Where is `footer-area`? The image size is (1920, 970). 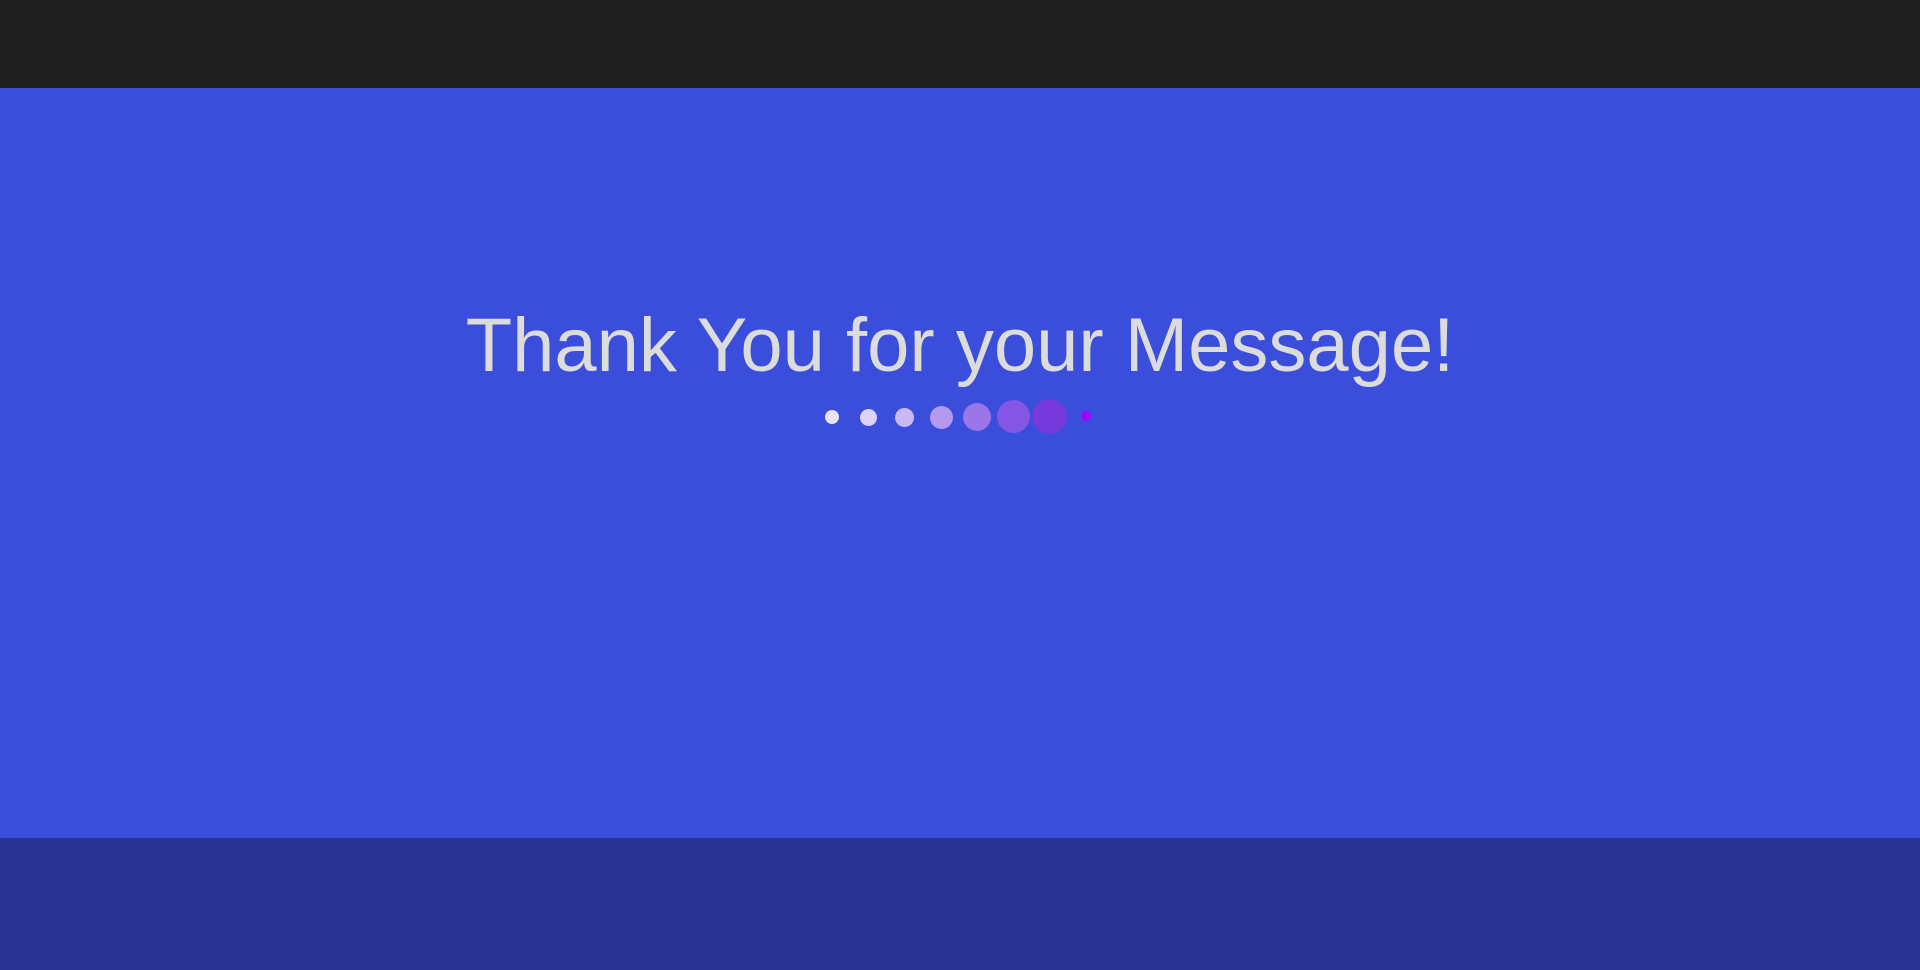
footer-area is located at coordinates (960, 904).